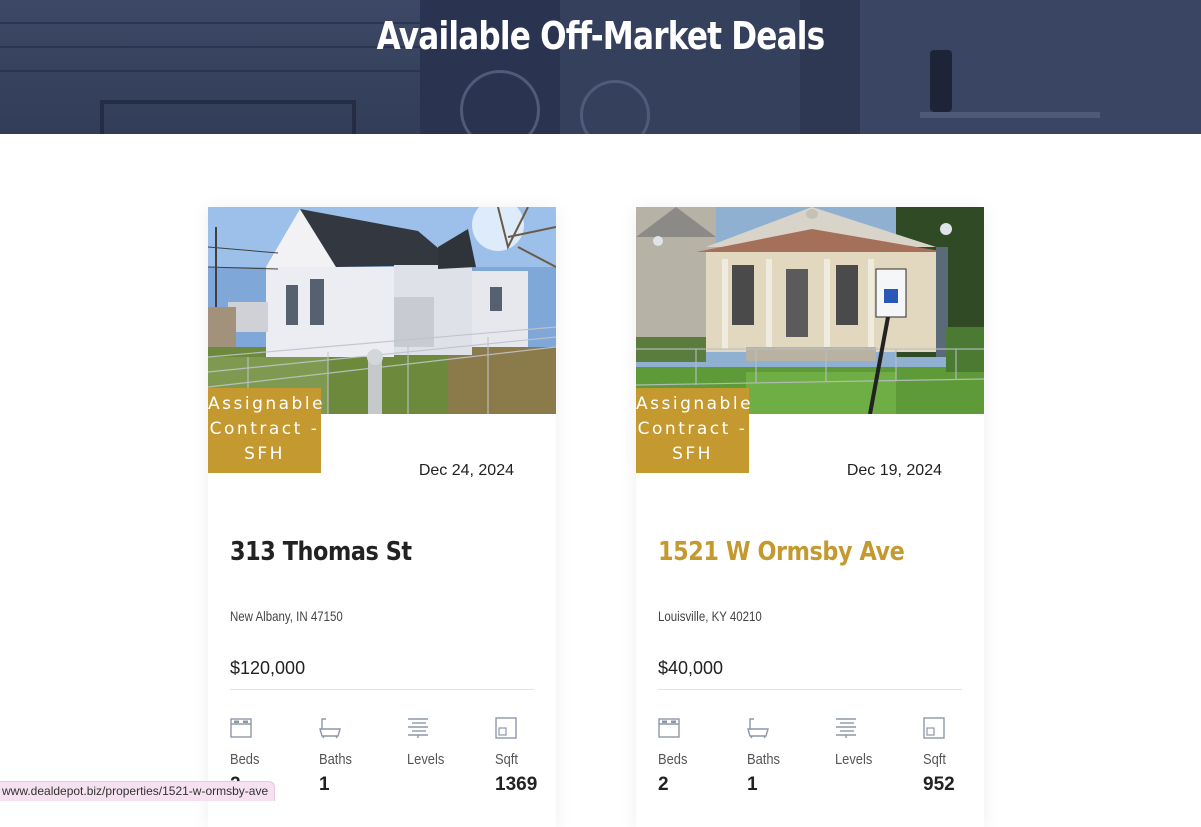  I want to click on hero-background-frame, so click(228, 117).